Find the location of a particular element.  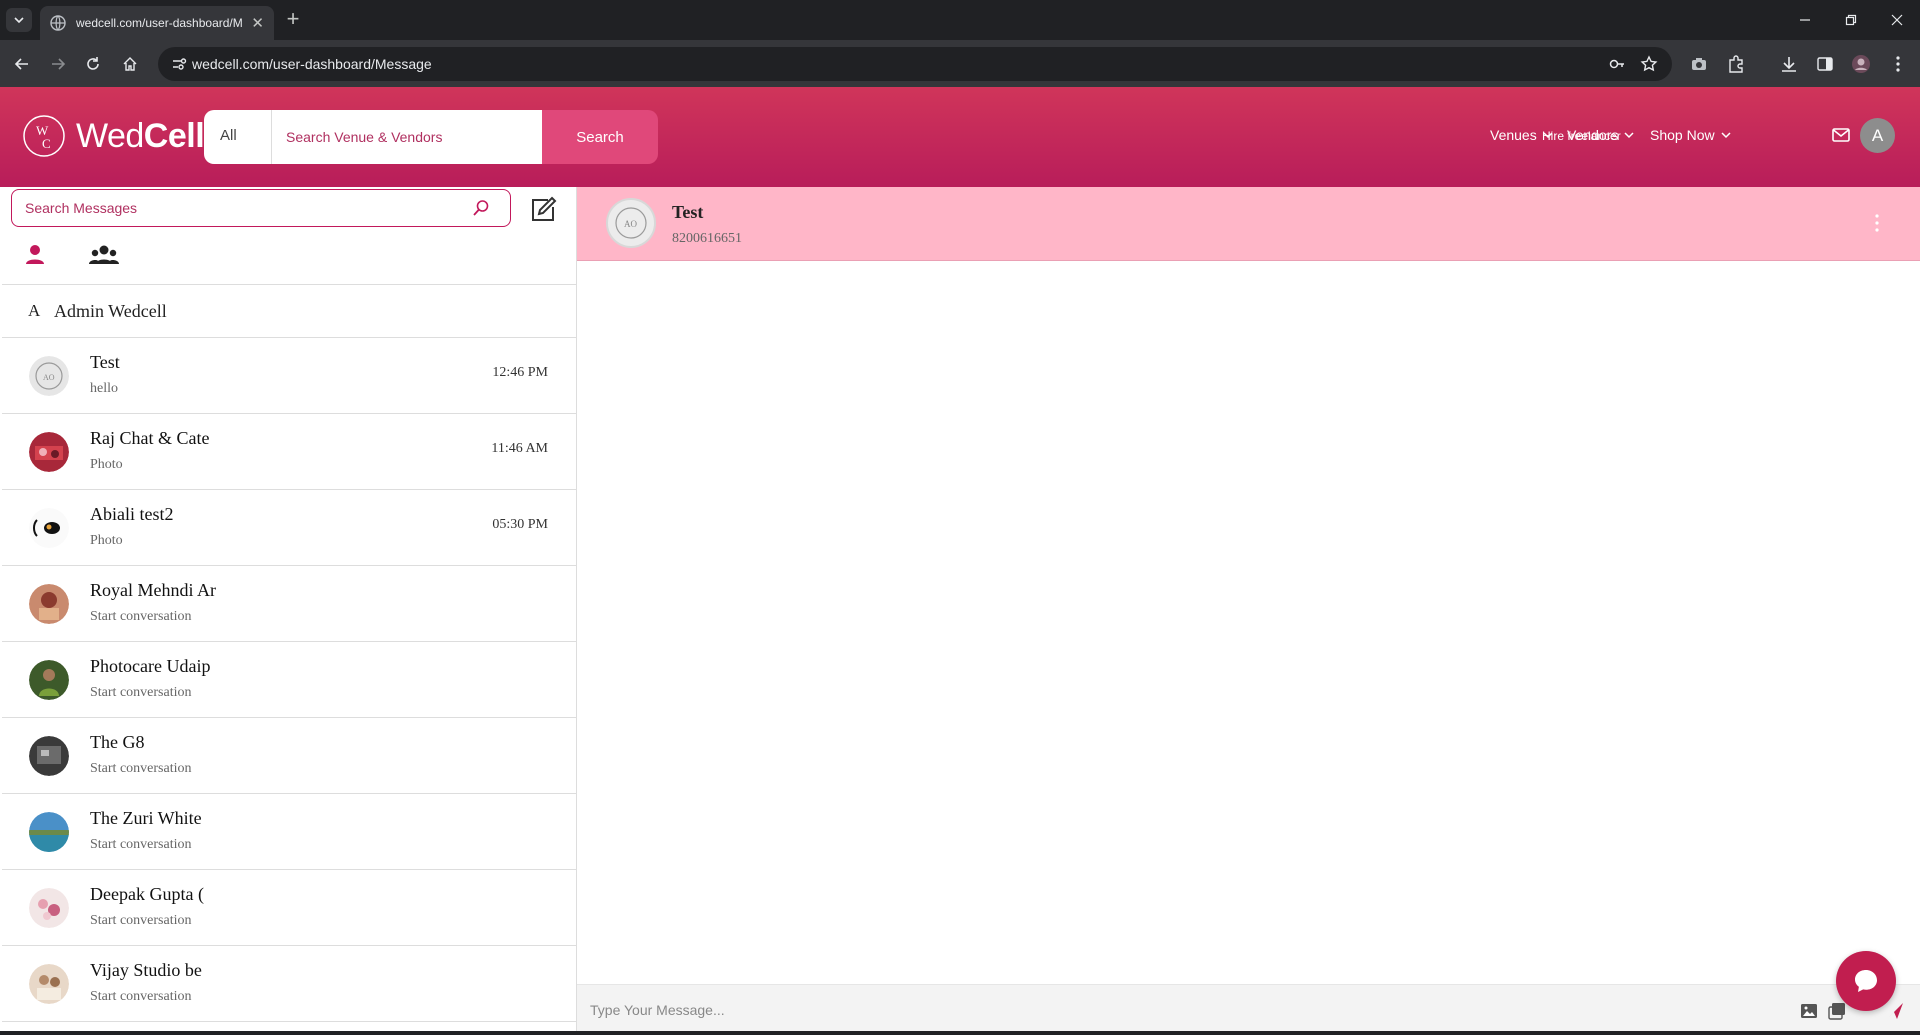

conversation-row: Royal Mehndi Ar Start conversation is located at coordinates (289, 604).